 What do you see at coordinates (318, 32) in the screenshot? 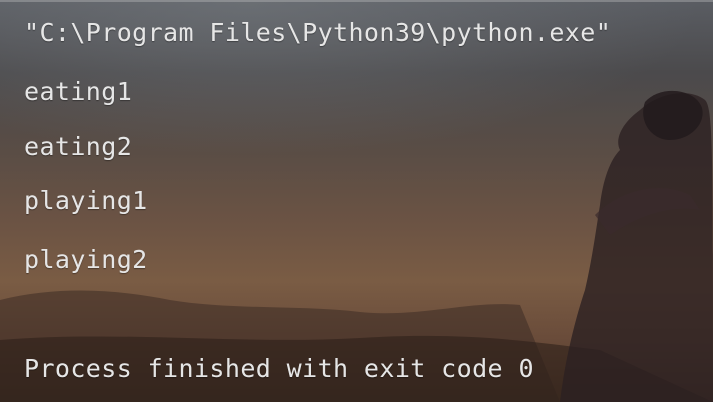
I see `command-line: "C:\Program Files\Python39\python.exe"` at bounding box center [318, 32].